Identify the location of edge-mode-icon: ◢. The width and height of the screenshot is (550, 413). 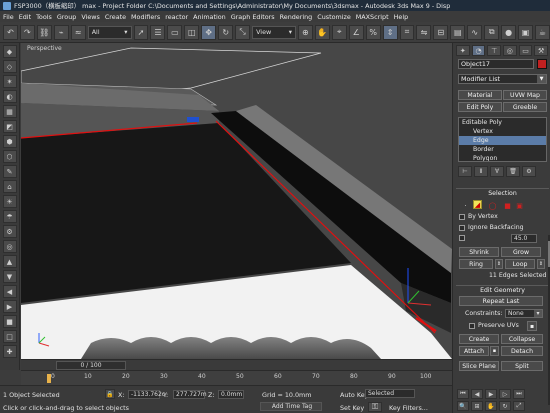
(477, 204).